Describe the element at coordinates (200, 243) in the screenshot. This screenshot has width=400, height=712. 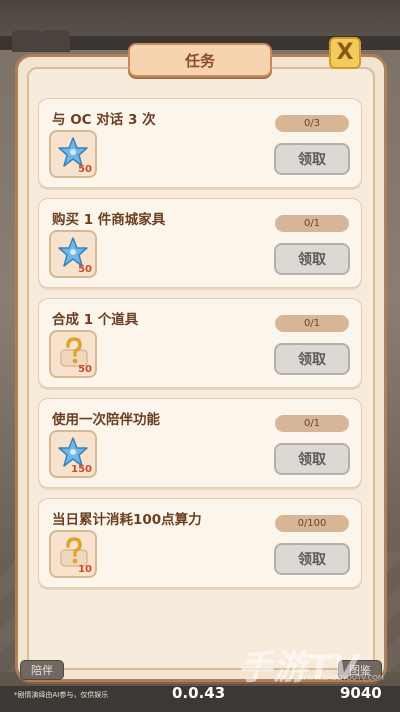
I see `task-card: 购买 1 件商城家具 50 0/1 领取` at that location.